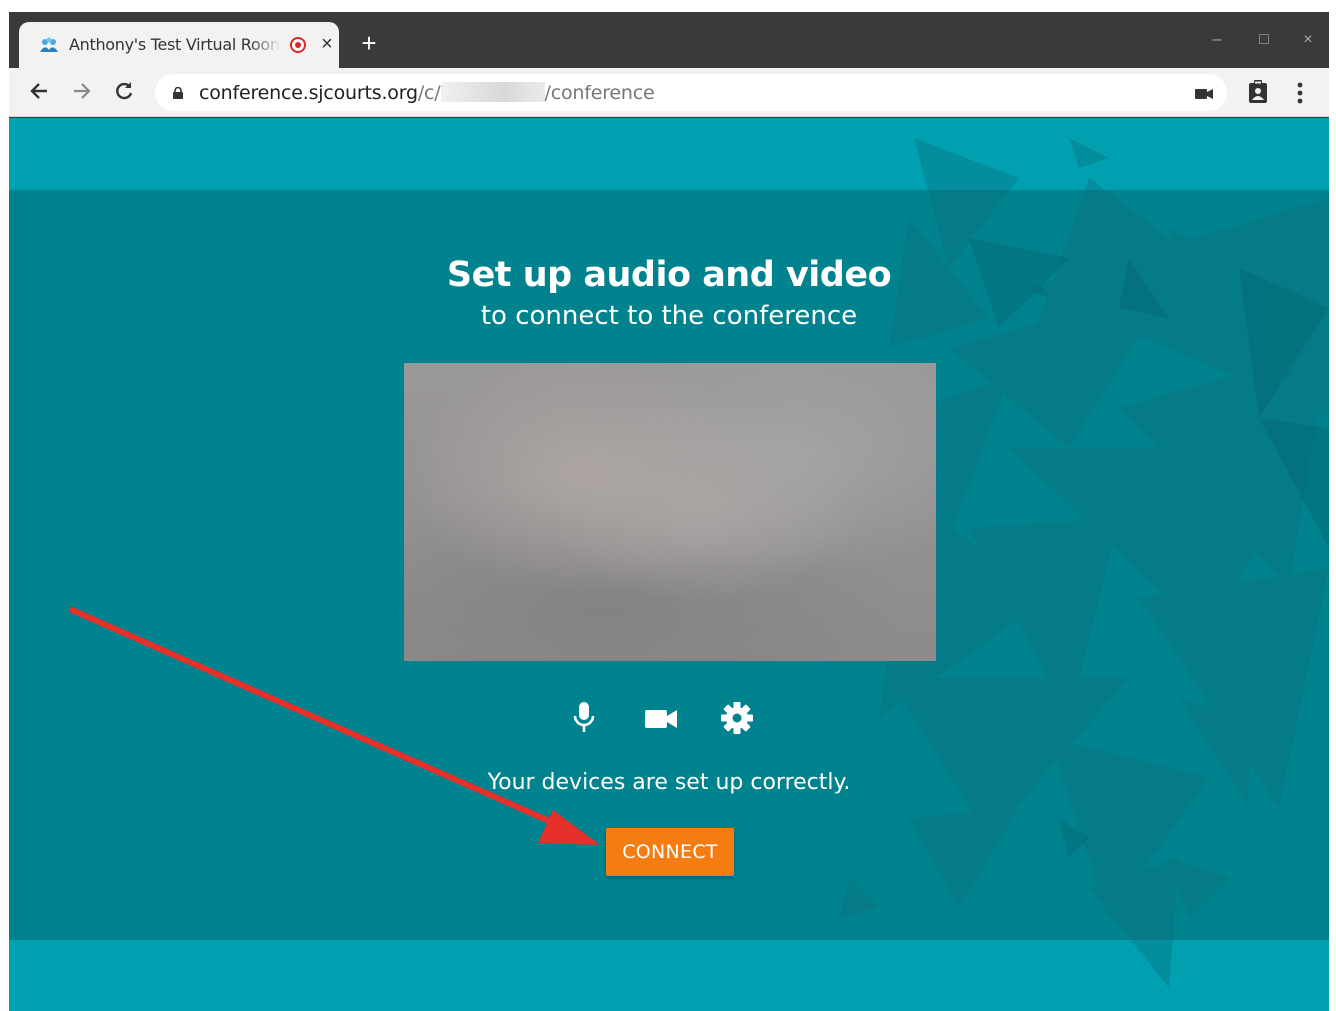  I want to click on camera-in-use-icon, so click(1204, 94).